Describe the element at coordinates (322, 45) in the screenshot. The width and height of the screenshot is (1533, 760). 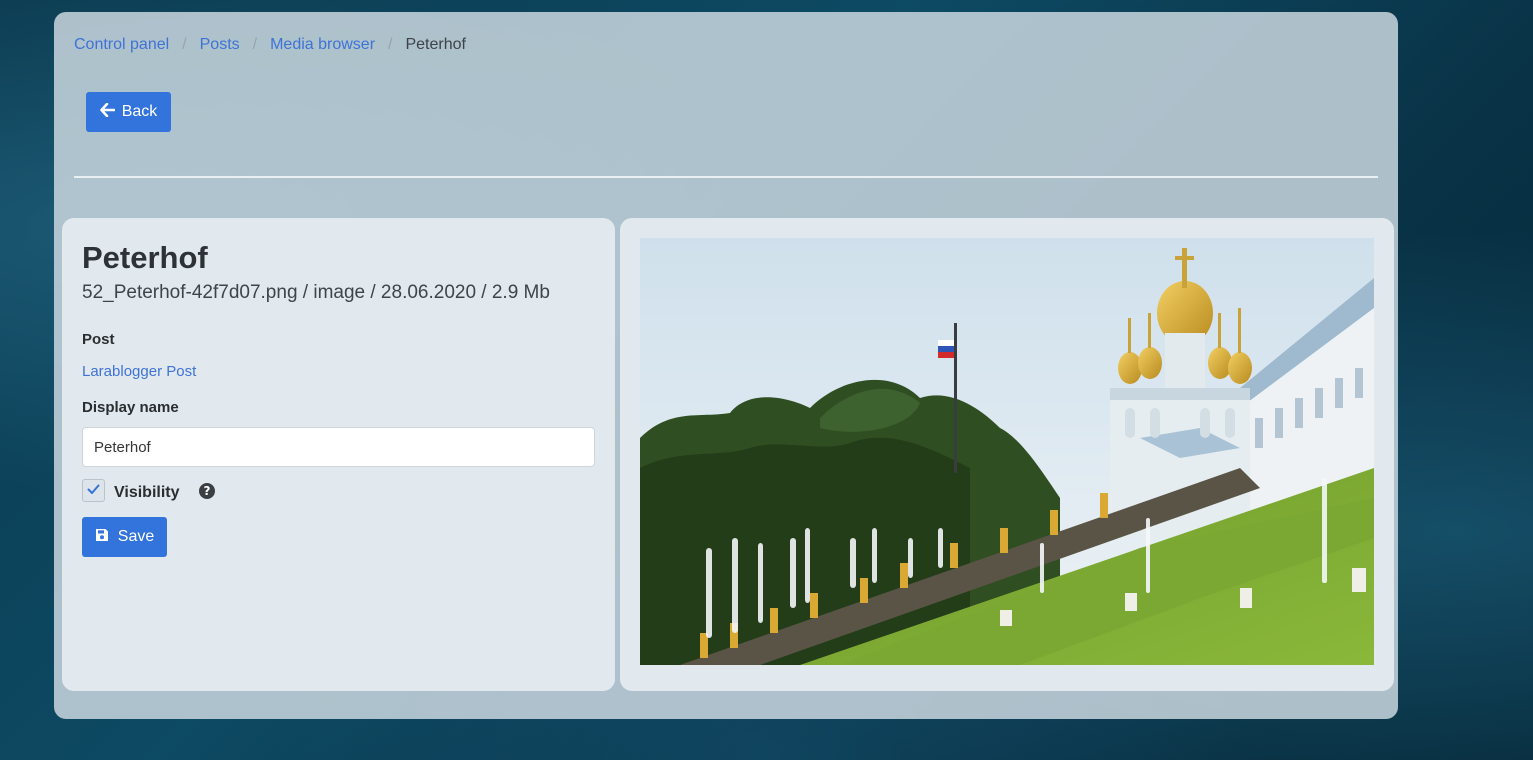
I see `breadcrumb-media-browser: Media browser` at that location.